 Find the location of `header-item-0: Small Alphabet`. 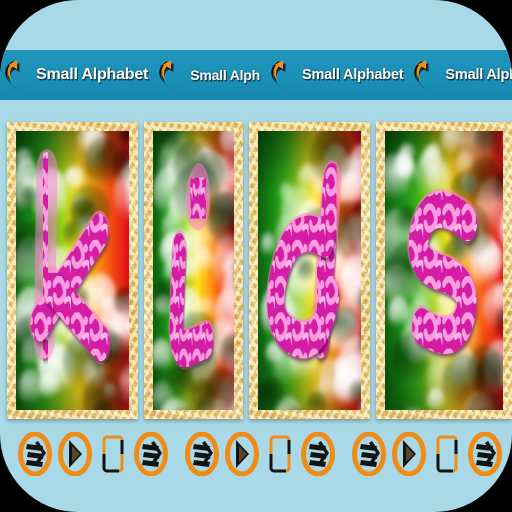

header-item-0: Small Alphabet is located at coordinates (77, 75).